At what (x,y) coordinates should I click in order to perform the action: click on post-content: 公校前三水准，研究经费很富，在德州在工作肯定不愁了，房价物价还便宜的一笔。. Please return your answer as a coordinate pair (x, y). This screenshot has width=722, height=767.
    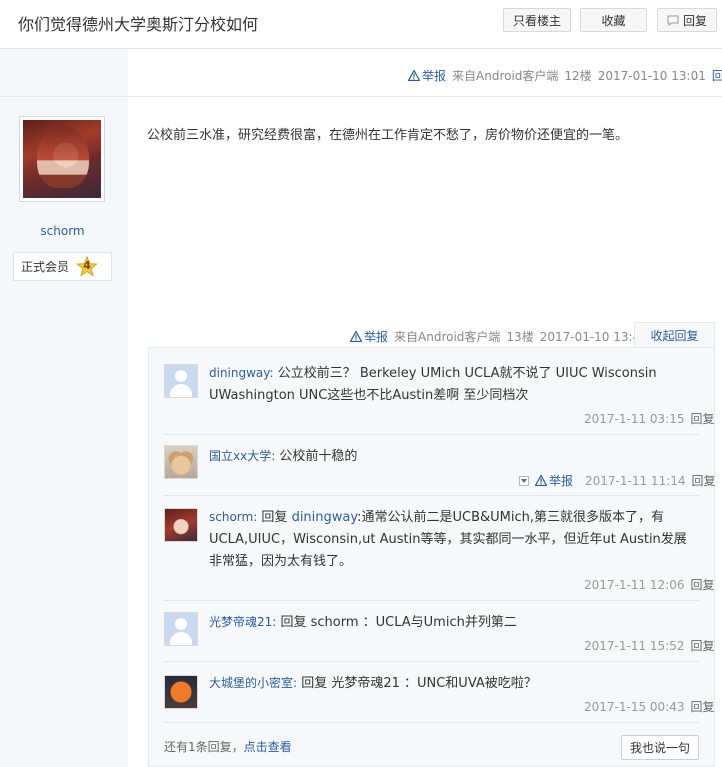
    Looking at the image, I should click on (388, 135).